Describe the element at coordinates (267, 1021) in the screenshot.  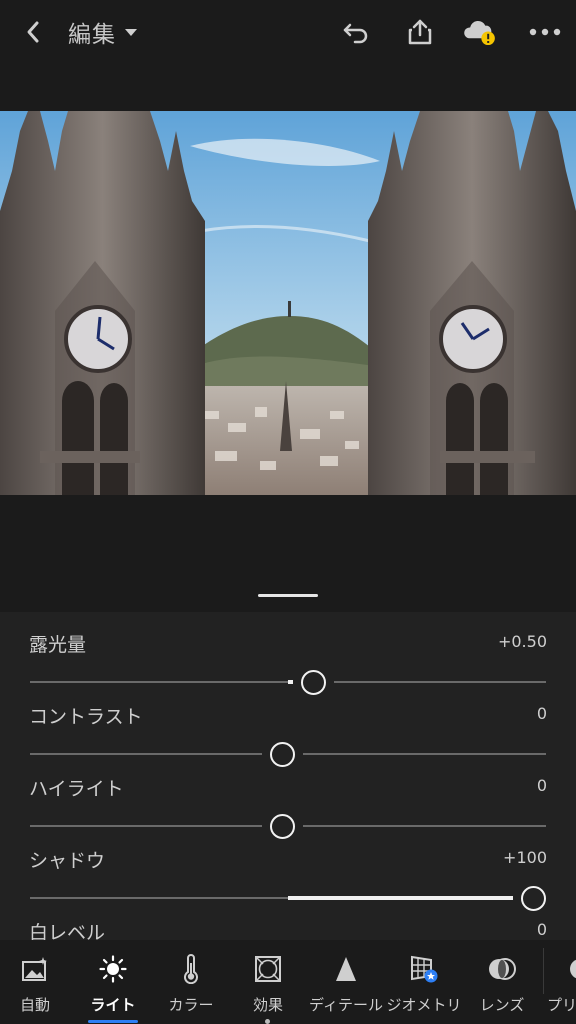
I see `tab-modified-dot` at that location.